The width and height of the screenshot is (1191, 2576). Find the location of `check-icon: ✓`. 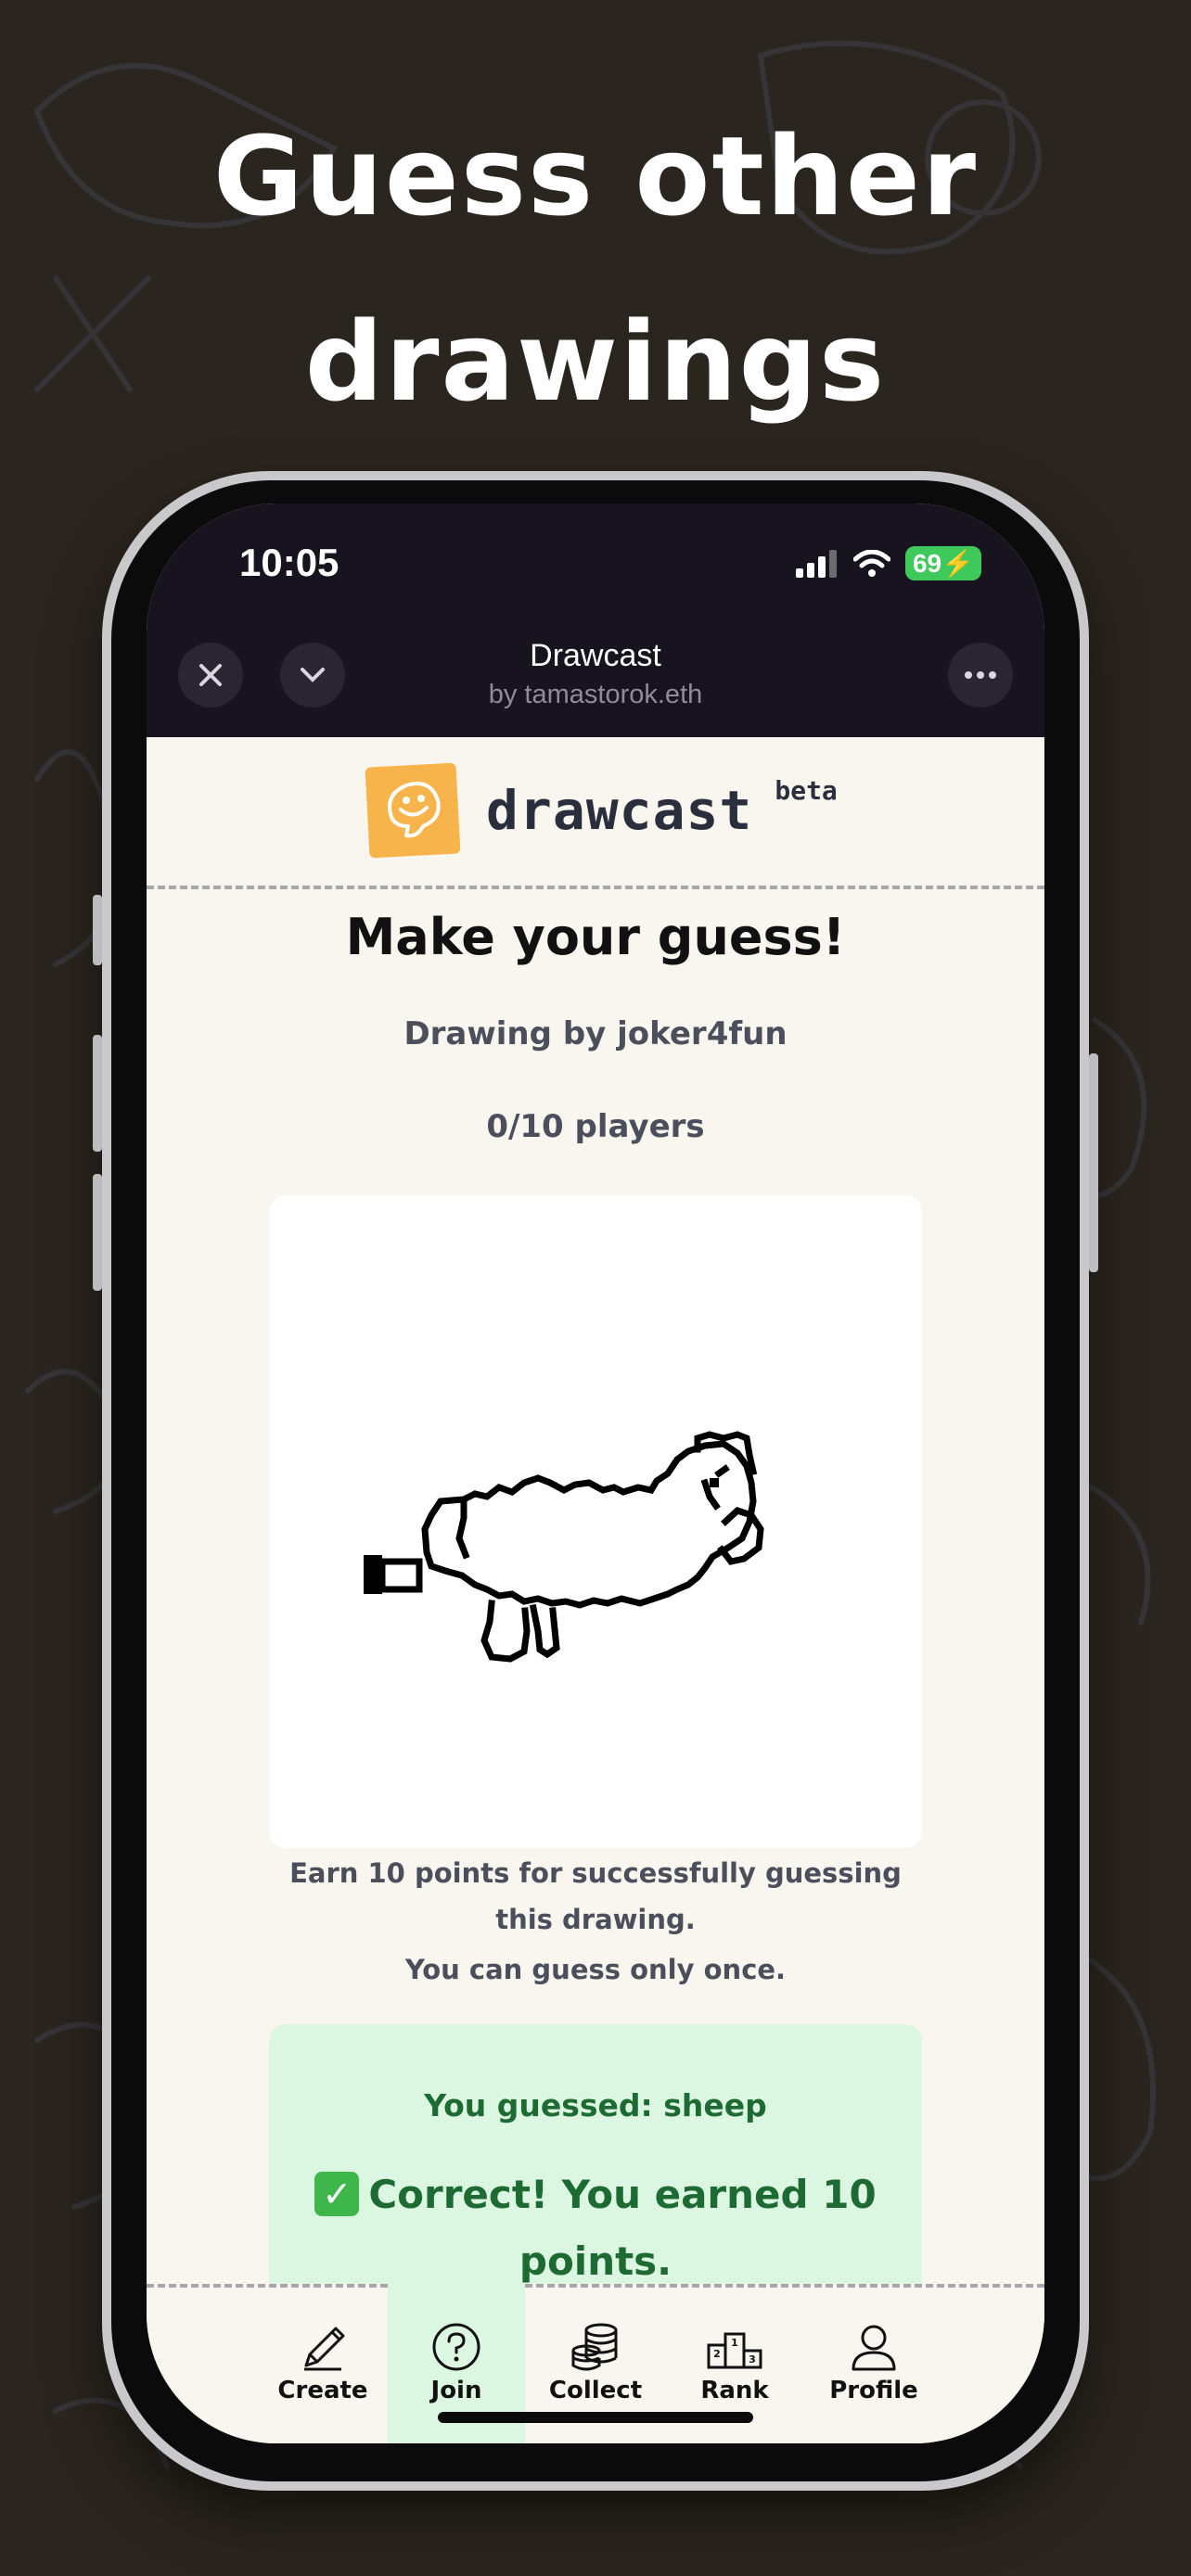

check-icon: ✓ is located at coordinates (337, 2193).